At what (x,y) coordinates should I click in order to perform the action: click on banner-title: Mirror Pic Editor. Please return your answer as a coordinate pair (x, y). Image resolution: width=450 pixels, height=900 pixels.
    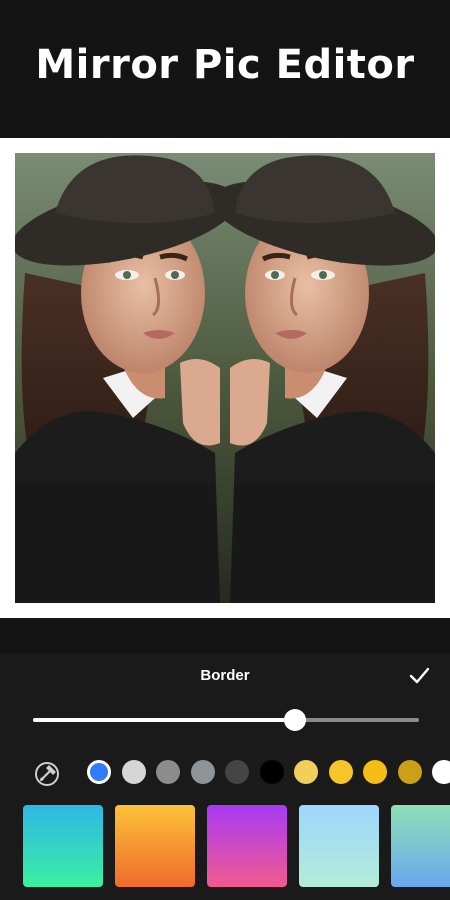
    Looking at the image, I should click on (225, 65).